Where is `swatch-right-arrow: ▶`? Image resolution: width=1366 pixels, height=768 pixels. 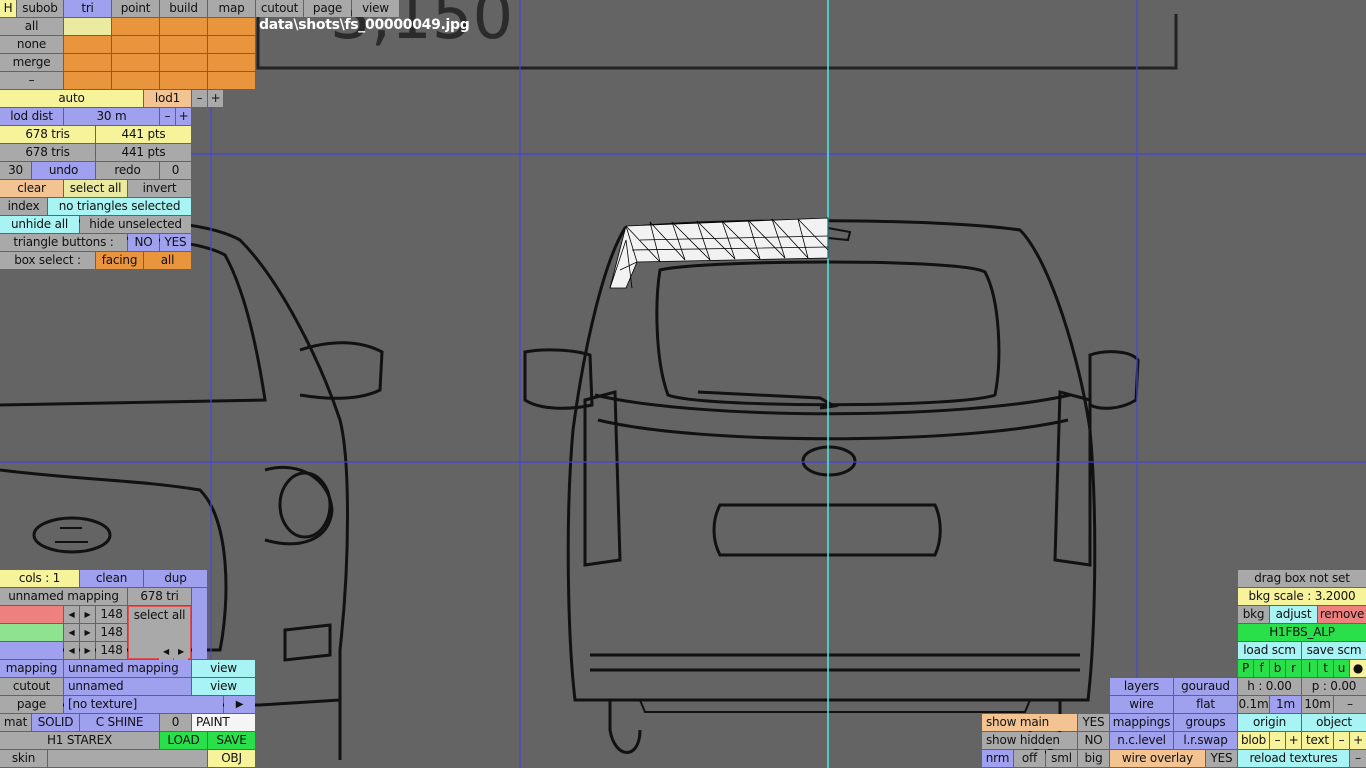 swatch-right-arrow: ▶ is located at coordinates (181, 651).